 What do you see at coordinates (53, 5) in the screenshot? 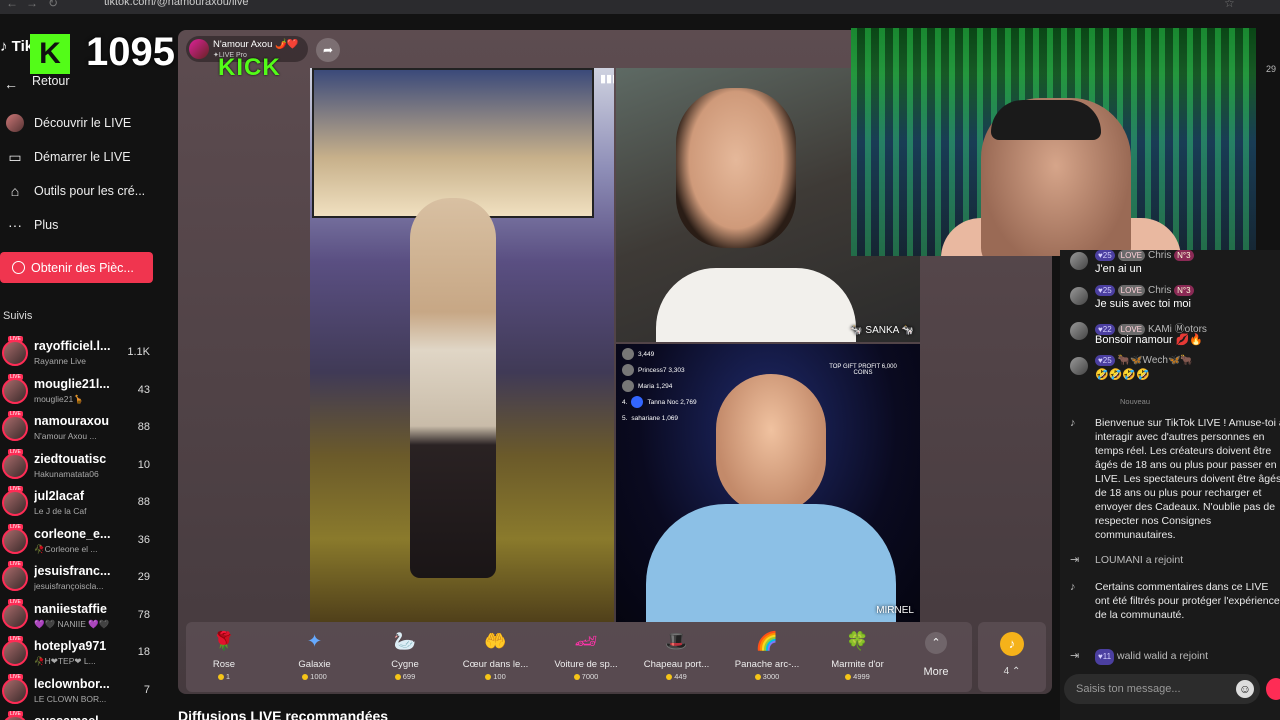
I see `reload-icon: ↻` at bounding box center [53, 5].